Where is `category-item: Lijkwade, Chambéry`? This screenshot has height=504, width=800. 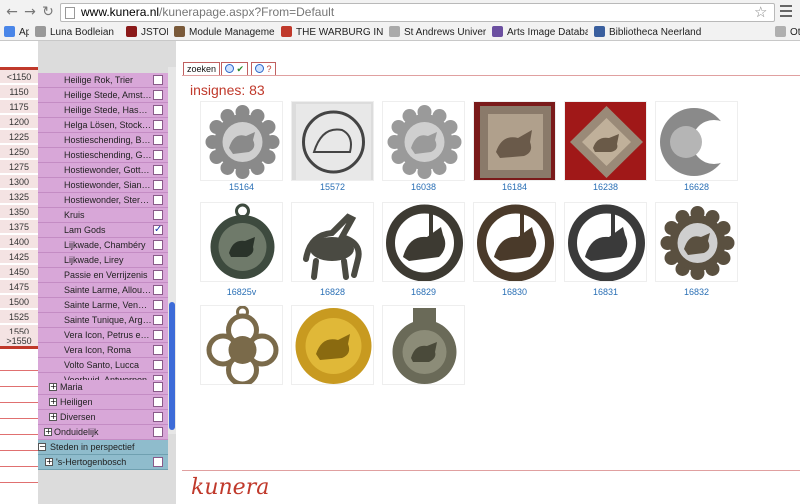 category-item: Lijkwade, Chambéry is located at coordinates (103, 245).